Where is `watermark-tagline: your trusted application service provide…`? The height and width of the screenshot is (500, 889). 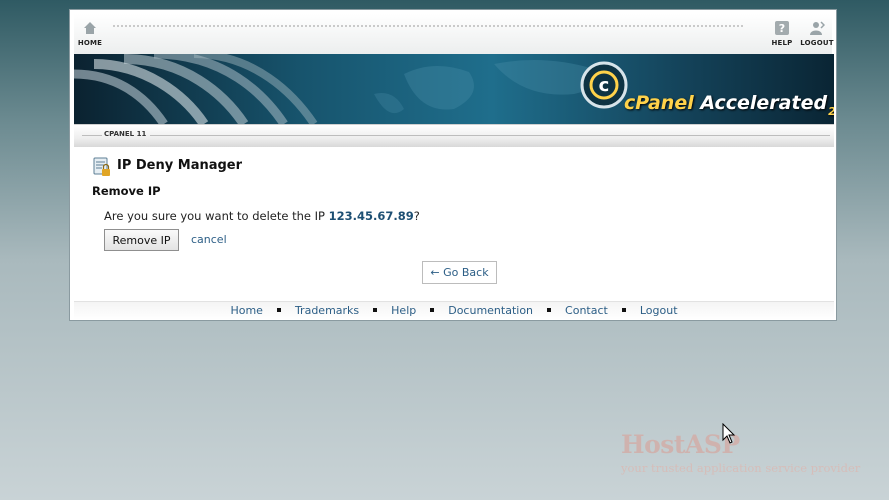
watermark-tagline: your trusted application service provide… is located at coordinates (741, 468).